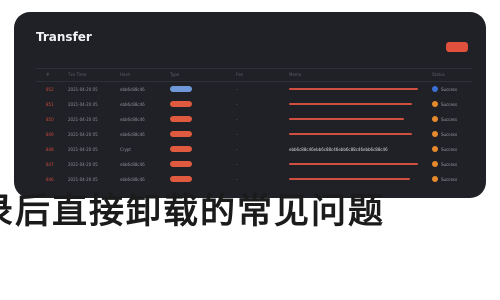 The height and width of the screenshot is (300, 500). I want to click on row-memo: ebb6c88c46ebb6c88c46ebb6c88c46ebb6c88c46, so click(338, 149).